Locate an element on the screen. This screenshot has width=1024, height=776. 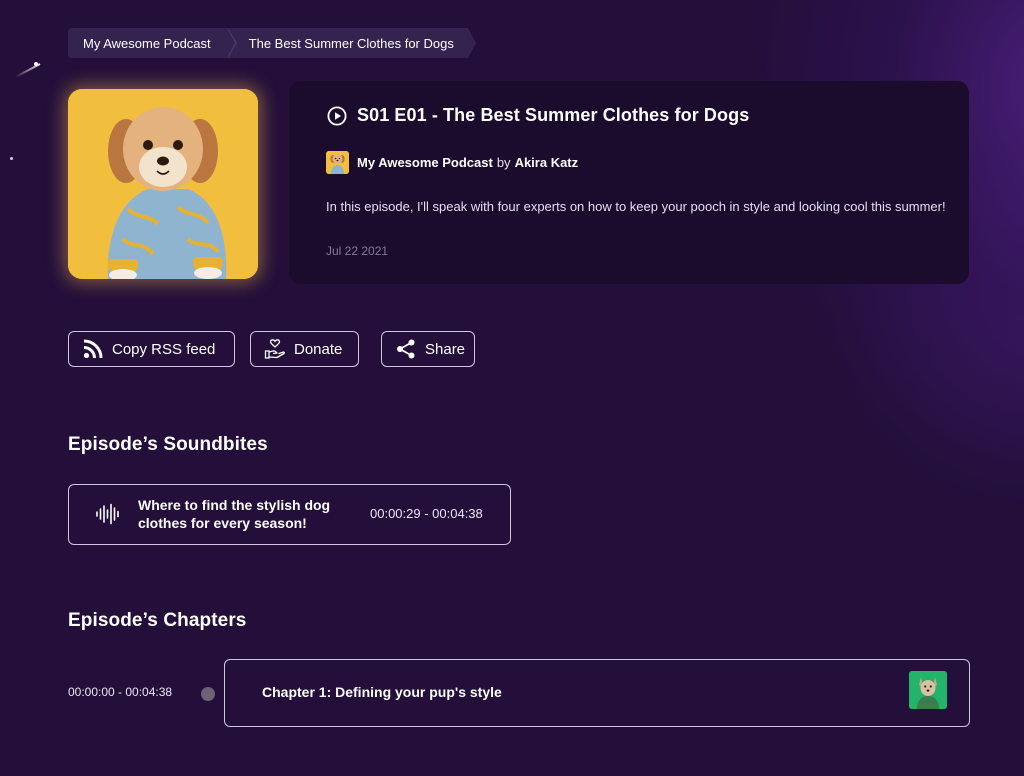
breadcrumb-episode-label: The Best Summer Clothes for Dogs is located at coordinates (351, 43).